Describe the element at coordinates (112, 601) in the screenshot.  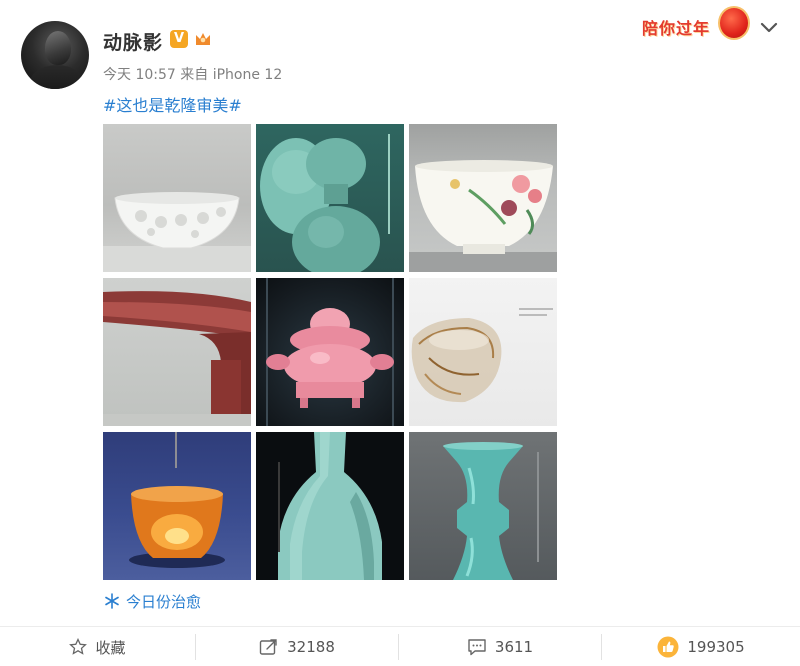
I see `snowflake-icon` at that location.